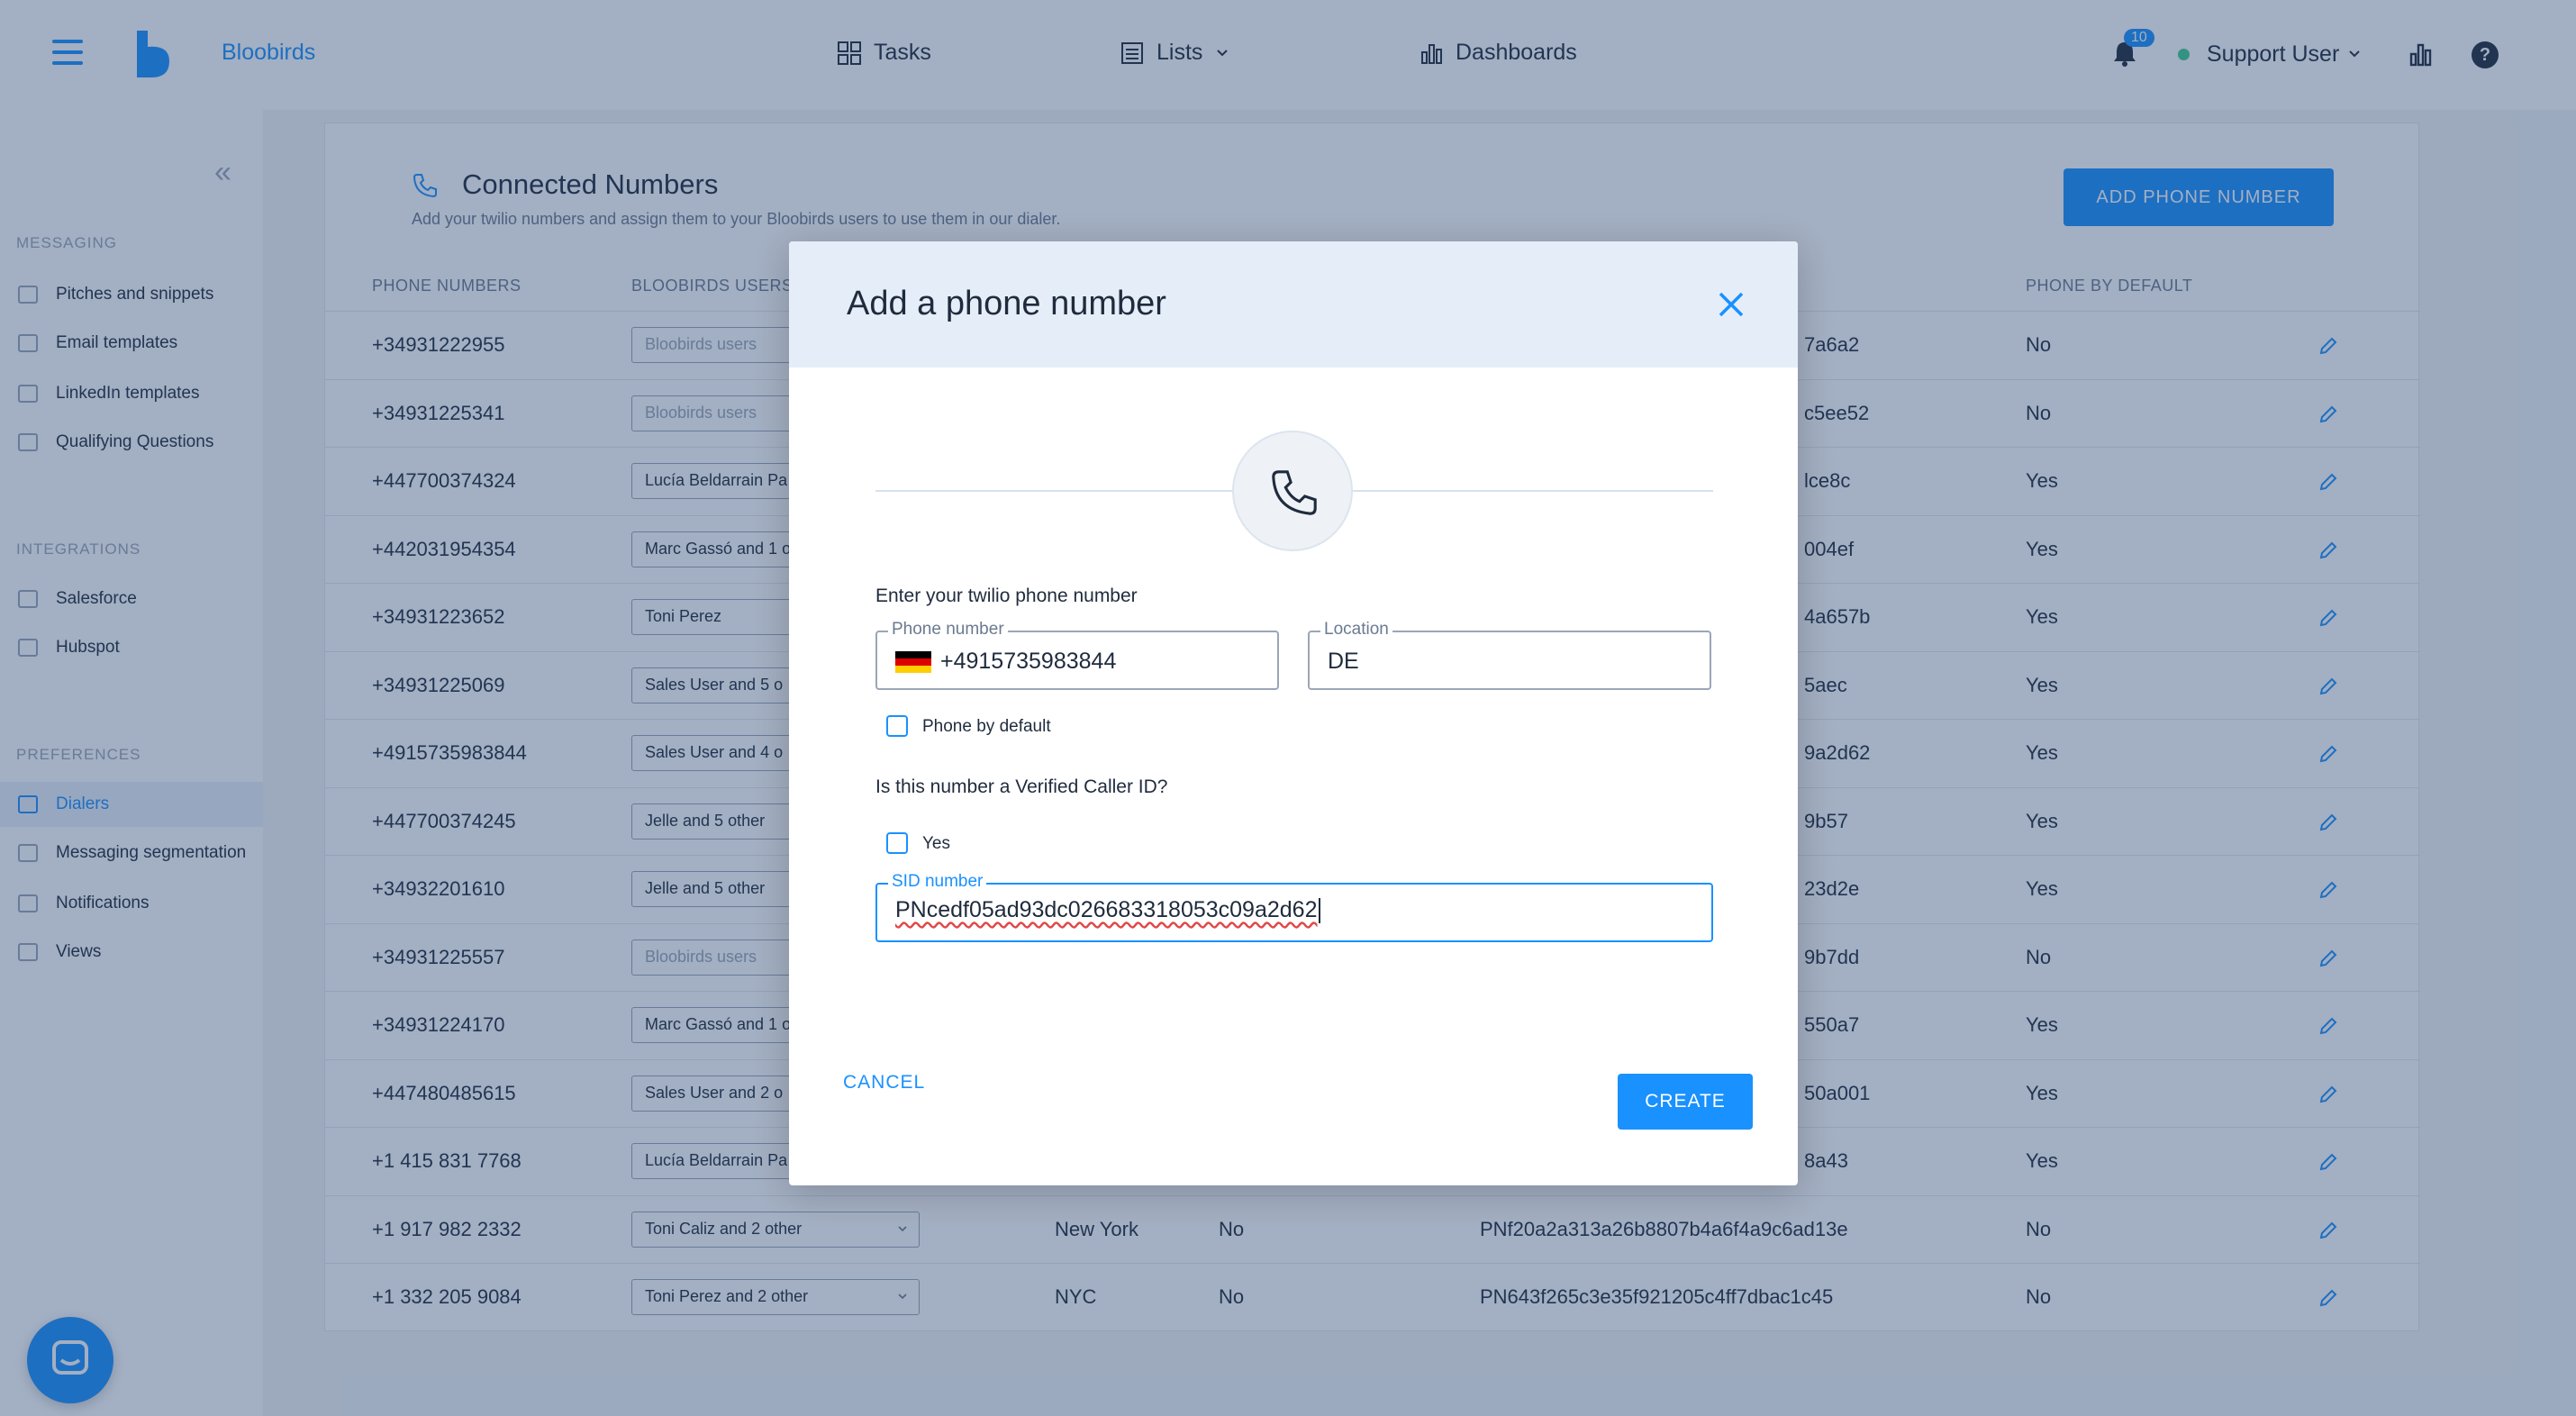 Image resolution: width=2576 pixels, height=1416 pixels. What do you see at coordinates (913, 662) in the screenshot?
I see `germany-flag-icon` at bounding box center [913, 662].